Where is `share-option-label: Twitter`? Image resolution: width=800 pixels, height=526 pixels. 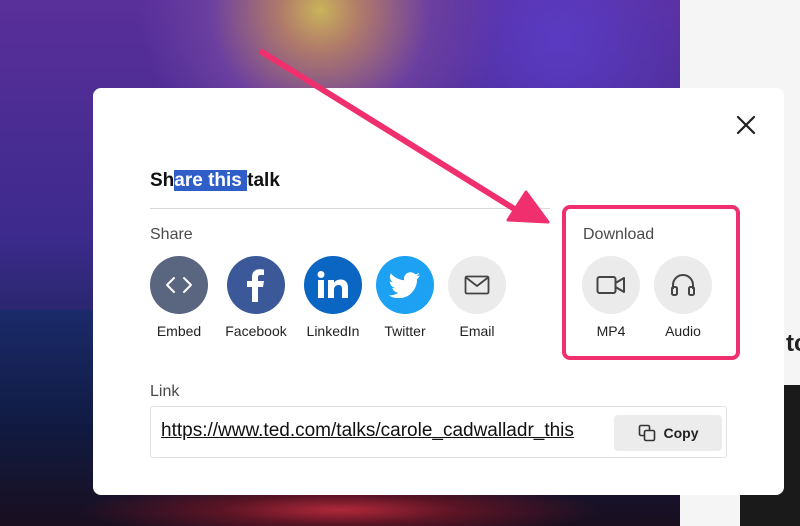
share-option-label: Twitter is located at coordinates (405, 331).